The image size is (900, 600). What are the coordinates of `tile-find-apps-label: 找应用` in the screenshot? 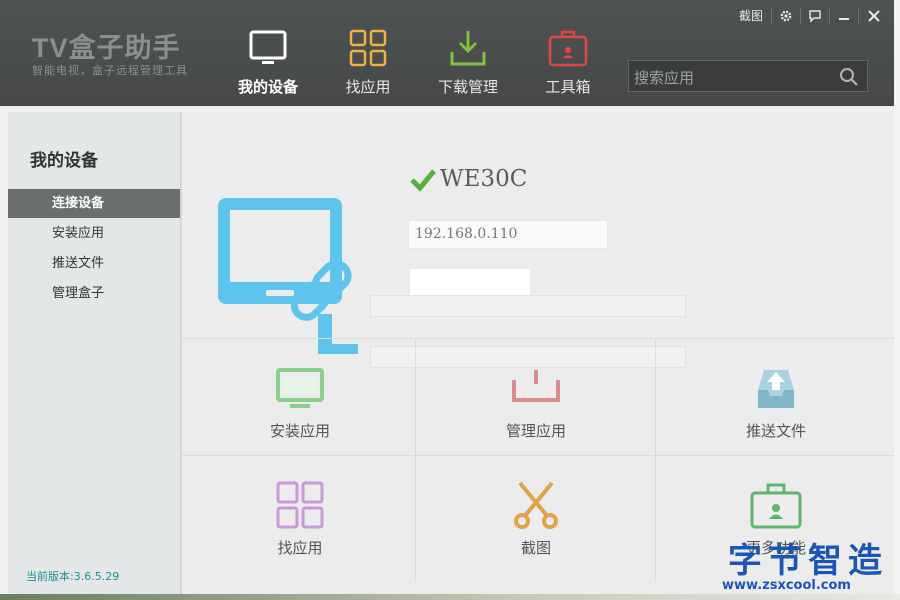 It's located at (300, 548).